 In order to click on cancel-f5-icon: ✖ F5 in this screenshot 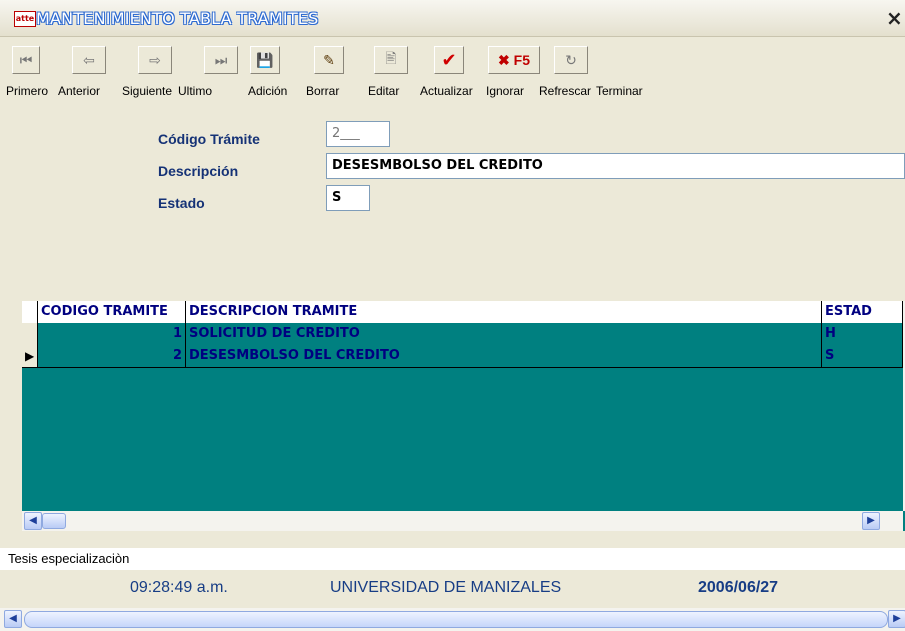, I will do `click(514, 60)`.